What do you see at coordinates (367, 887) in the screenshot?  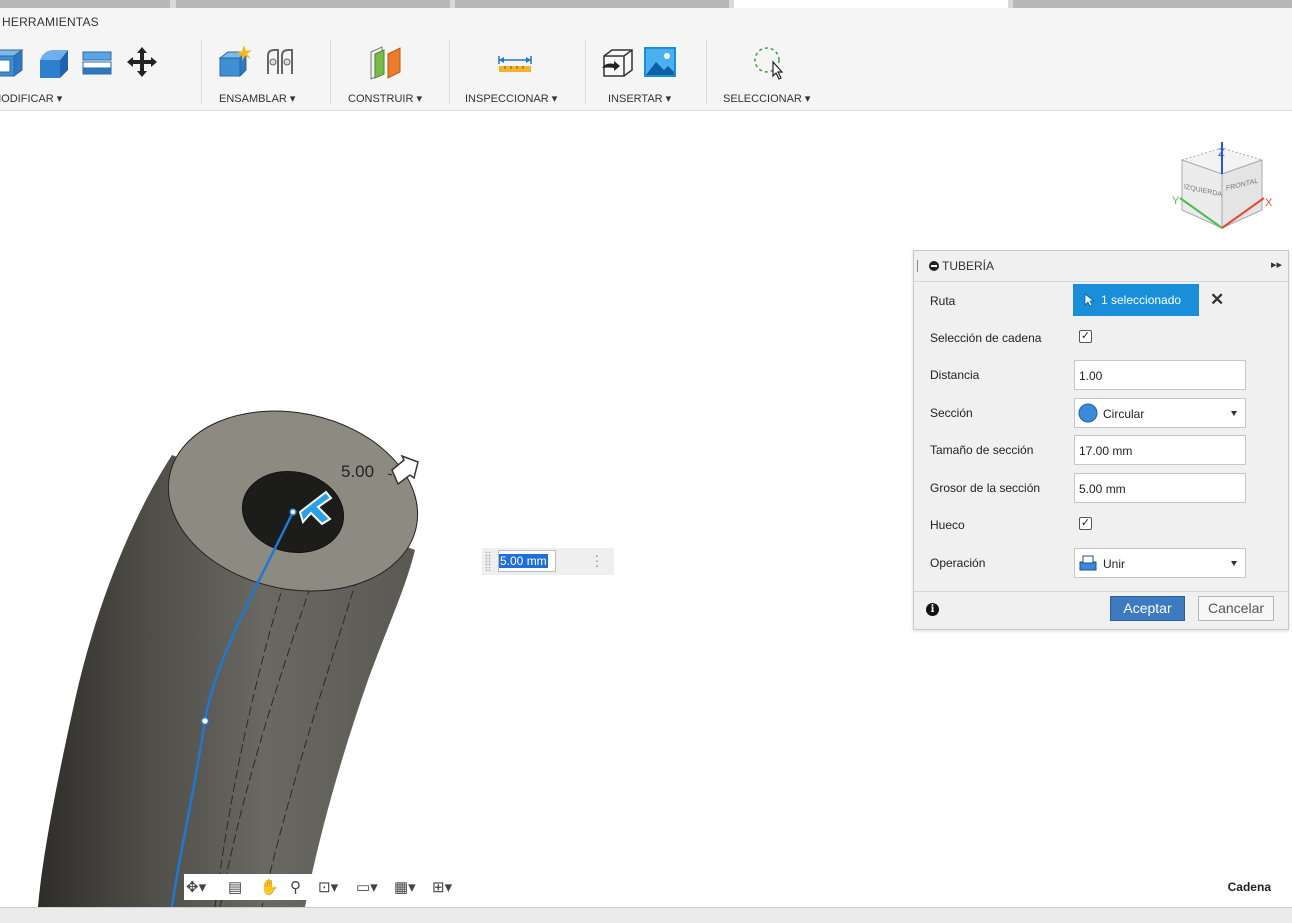 I see `display-settings-icon: ▭▾` at bounding box center [367, 887].